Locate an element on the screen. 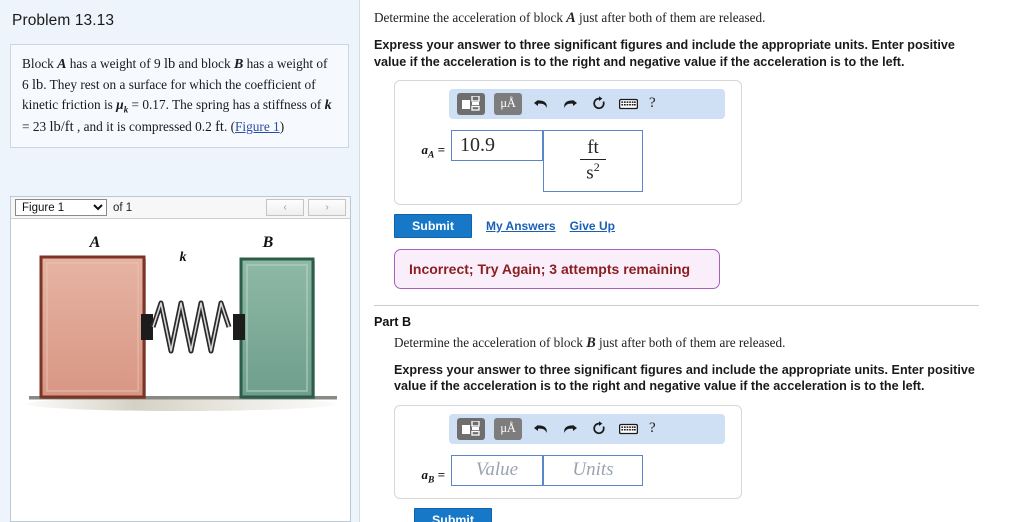 The width and height of the screenshot is (1024, 522). figure-nav-group: ‹ › is located at coordinates (306, 207).